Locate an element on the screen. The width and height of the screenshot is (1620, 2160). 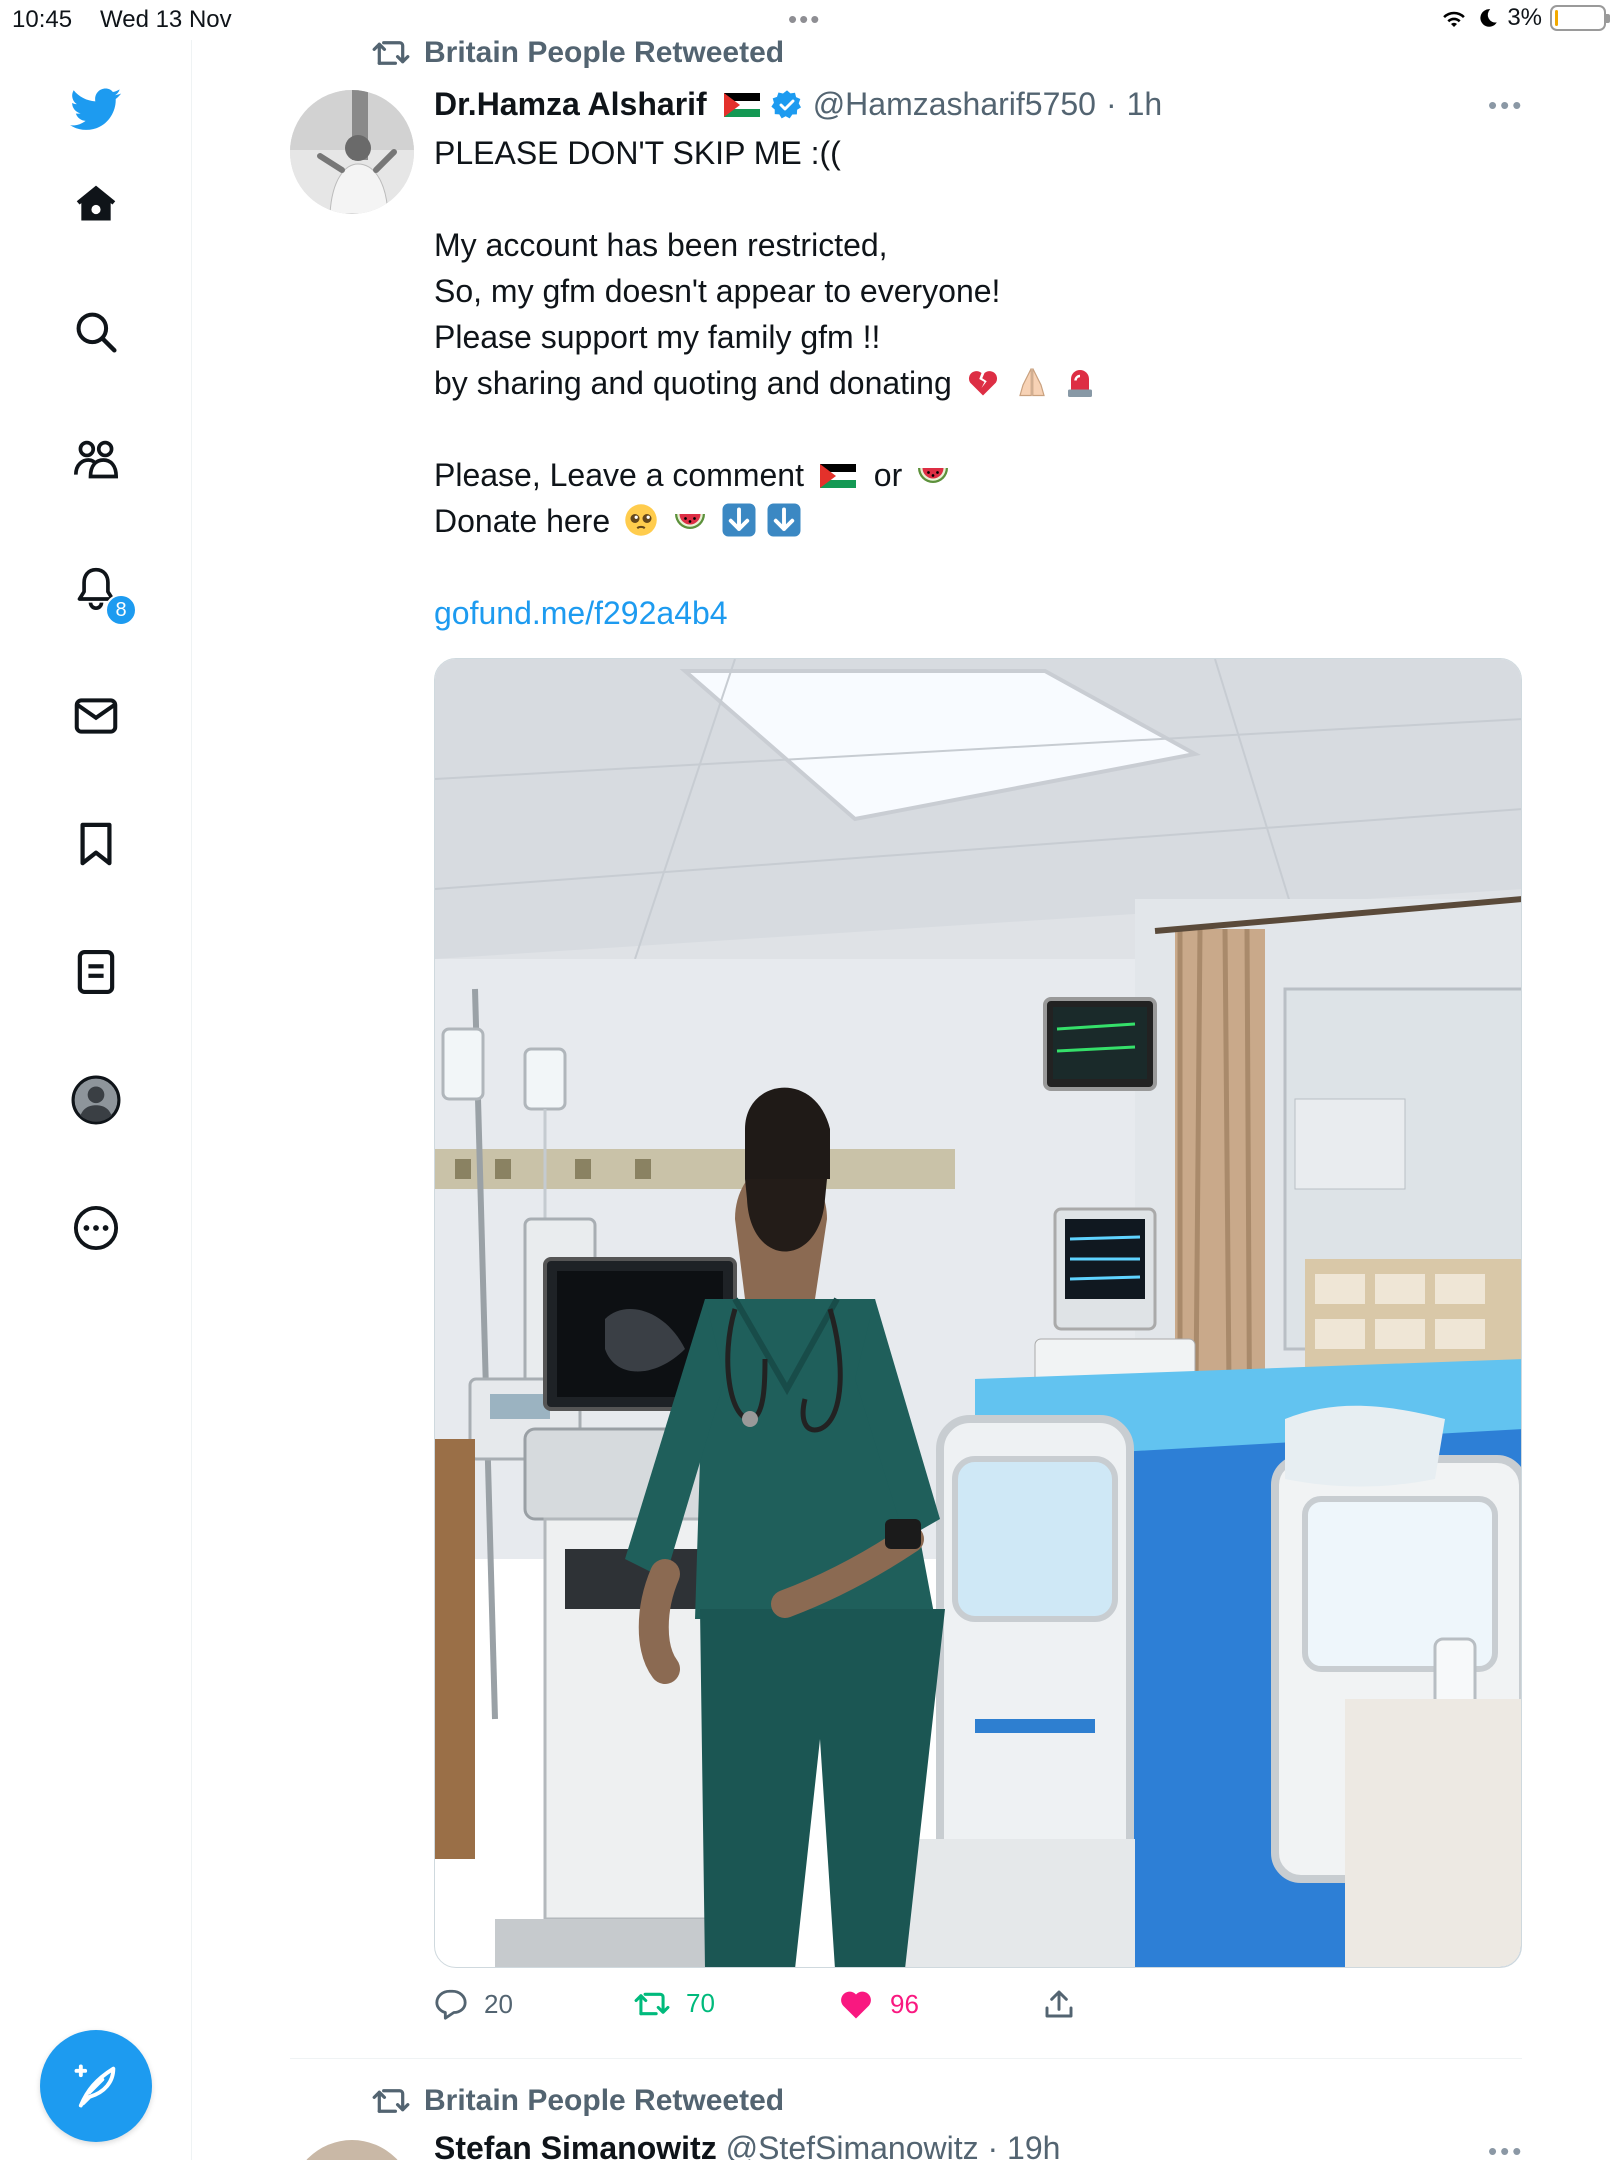
search-icon is located at coordinates (96, 332).